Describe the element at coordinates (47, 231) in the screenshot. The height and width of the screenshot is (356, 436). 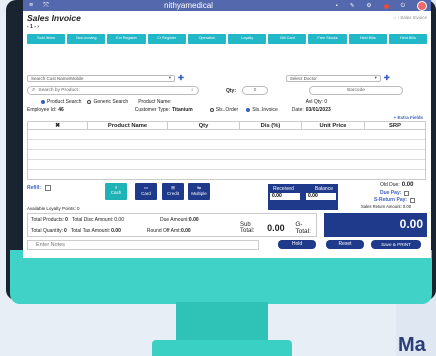
I see `total-quantity-label: Total Quantity:` at that location.